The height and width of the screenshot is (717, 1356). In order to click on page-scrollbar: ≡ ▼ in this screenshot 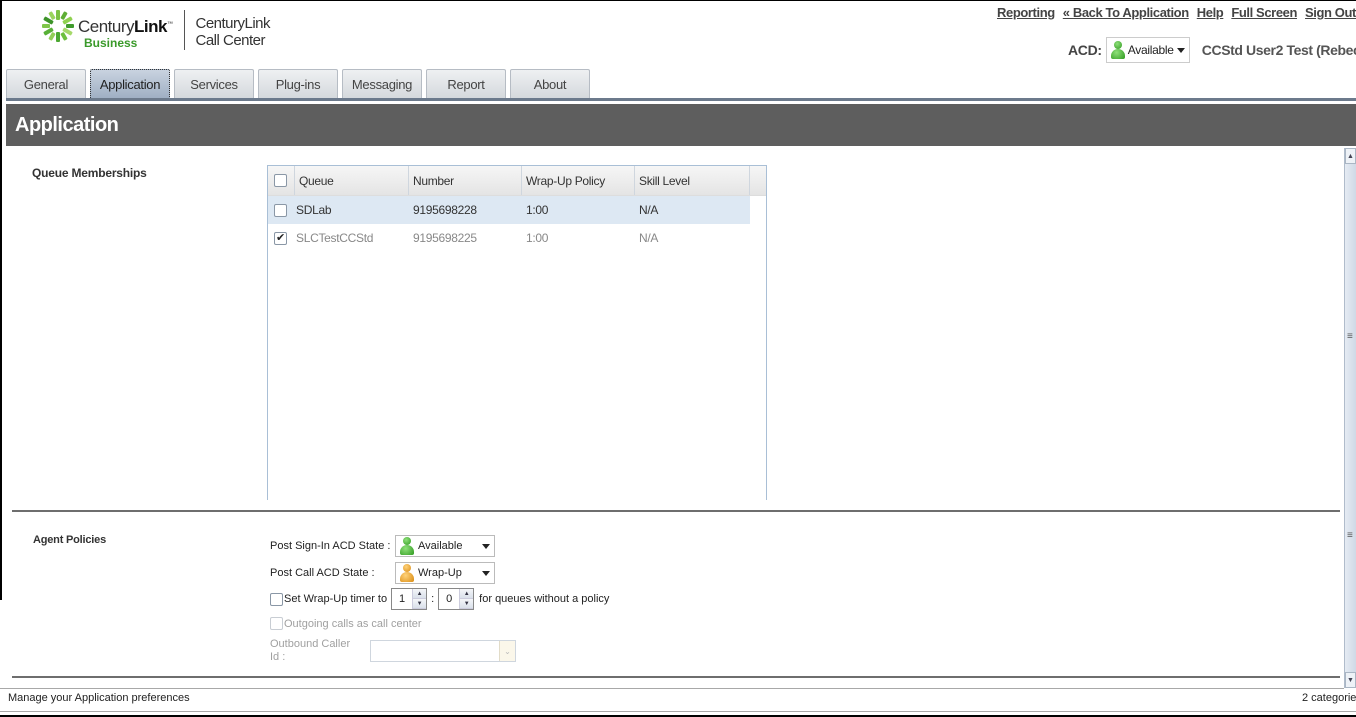, I will do `click(1350, 596)`.